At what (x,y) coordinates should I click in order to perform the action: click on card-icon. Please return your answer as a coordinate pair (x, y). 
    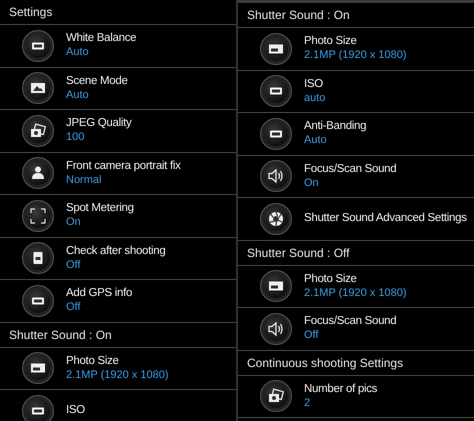
    Looking at the image, I should click on (38, 258).